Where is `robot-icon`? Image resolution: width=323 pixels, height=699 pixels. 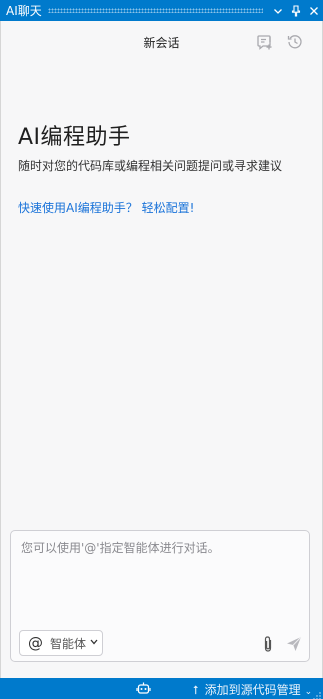
robot-icon is located at coordinates (143, 688).